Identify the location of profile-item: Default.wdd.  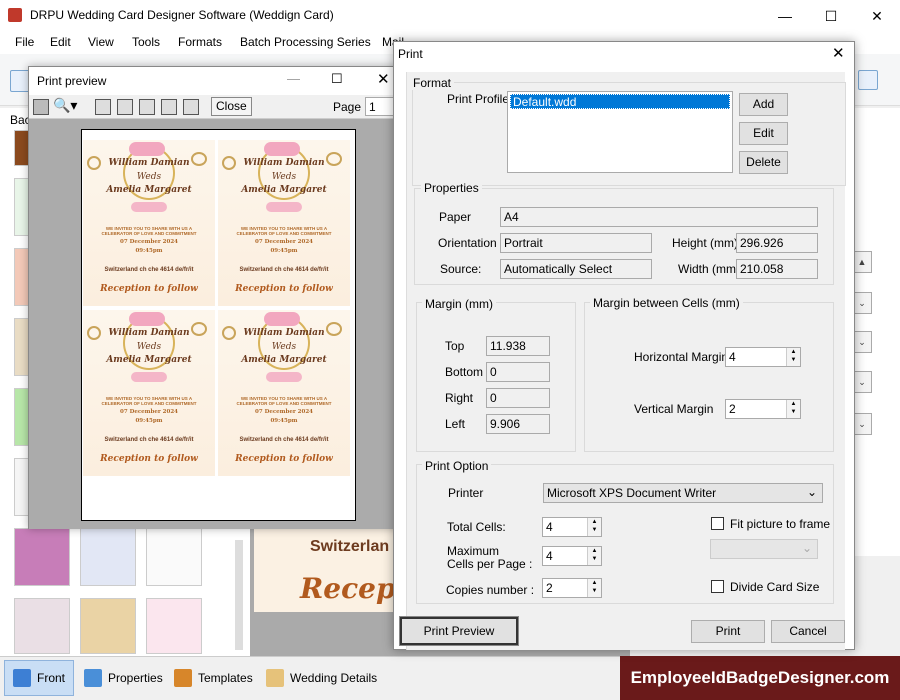
(620, 101).